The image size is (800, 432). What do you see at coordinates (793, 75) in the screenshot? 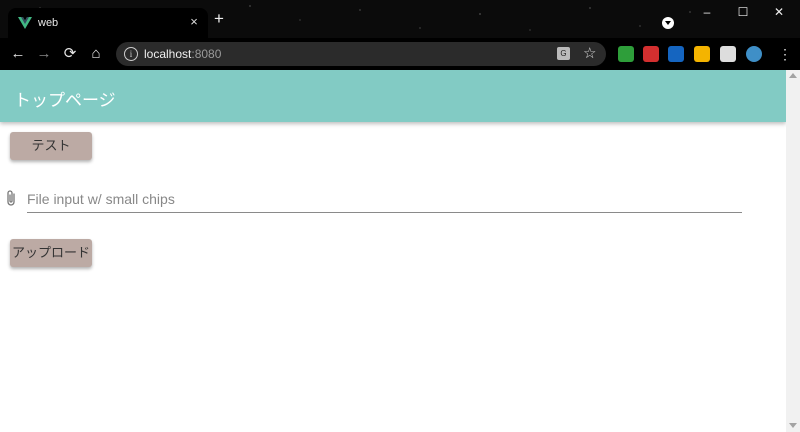
I see `scroll-up-icon` at bounding box center [793, 75].